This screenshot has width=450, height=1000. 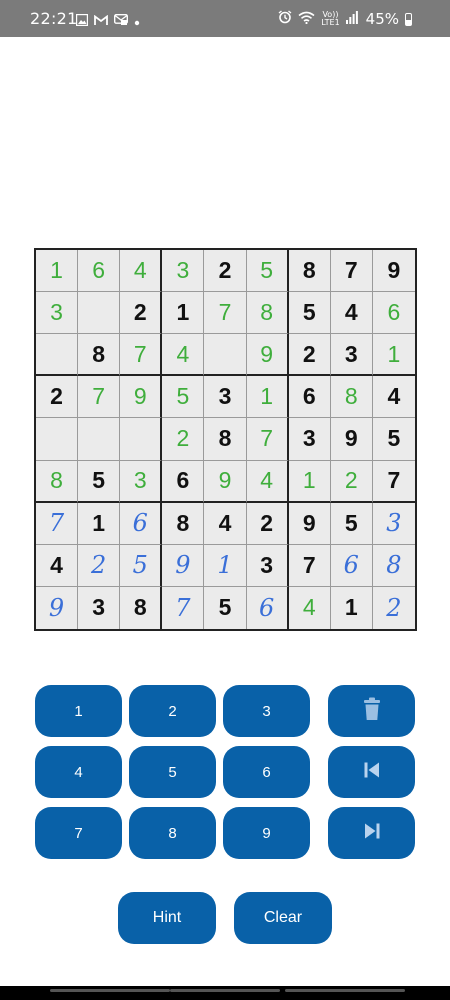 What do you see at coordinates (393, 313) in the screenshot?
I see `sudoku-cell-r2c9: 6` at bounding box center [393, 313].